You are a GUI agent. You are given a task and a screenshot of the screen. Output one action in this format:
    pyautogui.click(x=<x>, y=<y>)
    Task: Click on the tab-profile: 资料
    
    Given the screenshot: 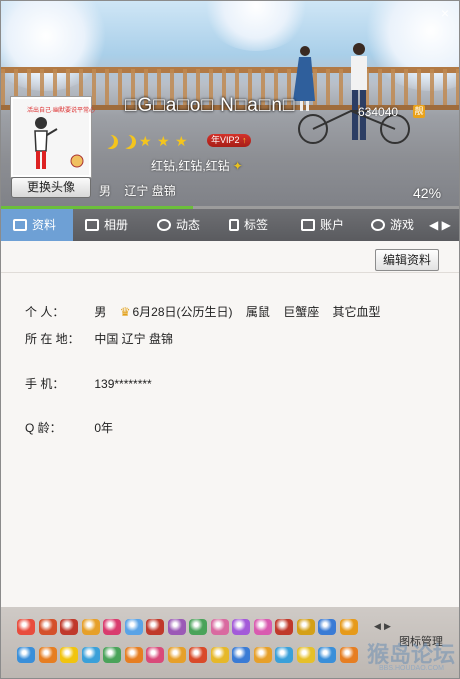 What is the action you would take?
    pyautogui.click(x=37, y=225)
    